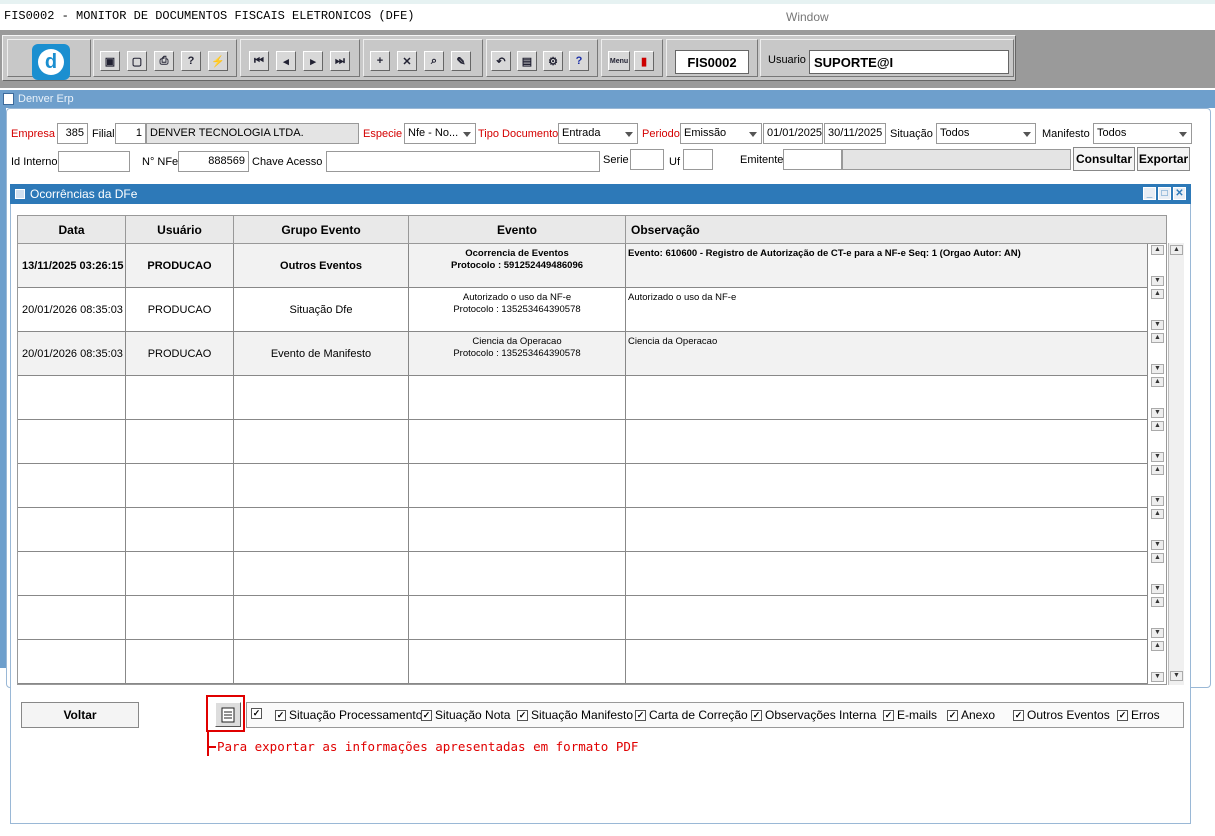 The width and height of the screenshot is (1215, 836). What do you see at coordinates (1104, 159) in the screenshot?
I see `consultar-button: Consultar` at bounding box center [1104, 159].